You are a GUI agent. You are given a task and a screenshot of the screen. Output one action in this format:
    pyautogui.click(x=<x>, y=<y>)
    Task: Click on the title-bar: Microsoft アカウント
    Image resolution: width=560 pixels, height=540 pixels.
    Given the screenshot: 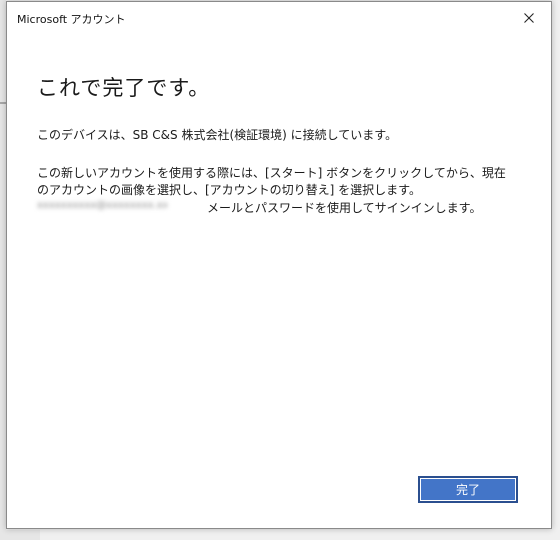 What is the action you would take?
    pyautogui.click(x=279, y=18)
    